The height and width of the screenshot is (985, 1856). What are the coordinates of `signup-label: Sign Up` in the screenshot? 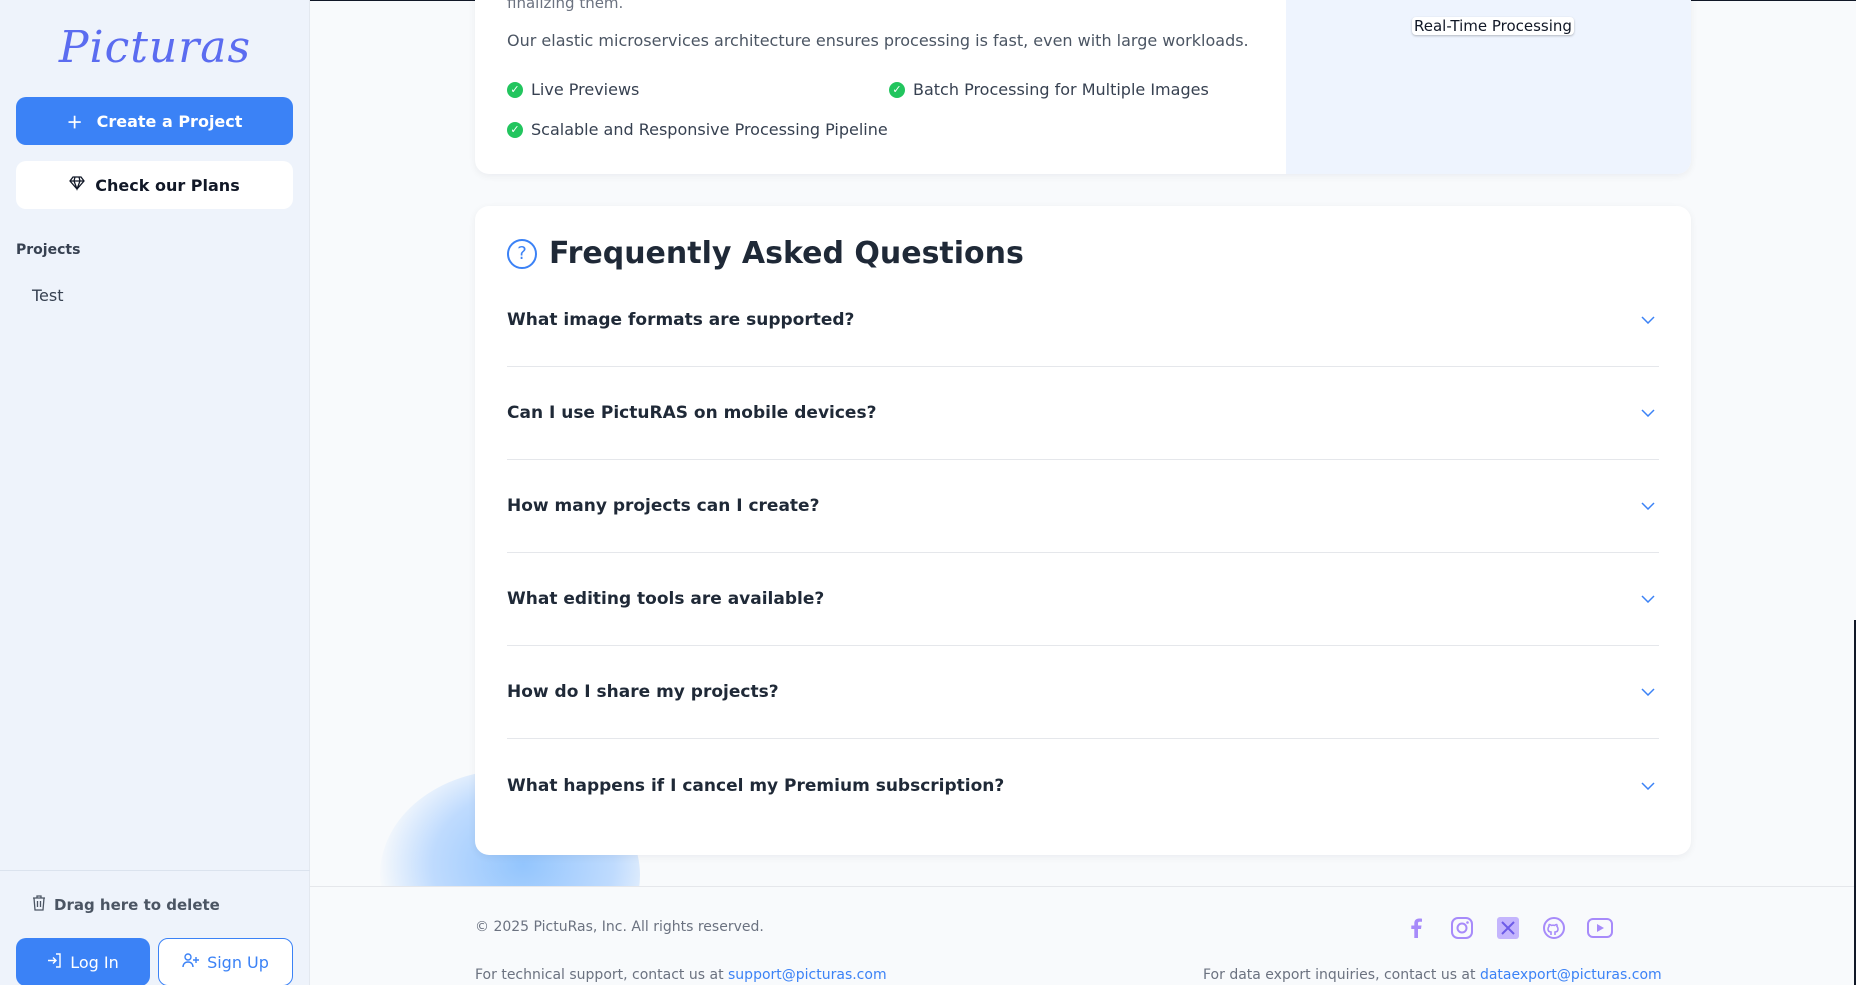 It's located at (238, 962).